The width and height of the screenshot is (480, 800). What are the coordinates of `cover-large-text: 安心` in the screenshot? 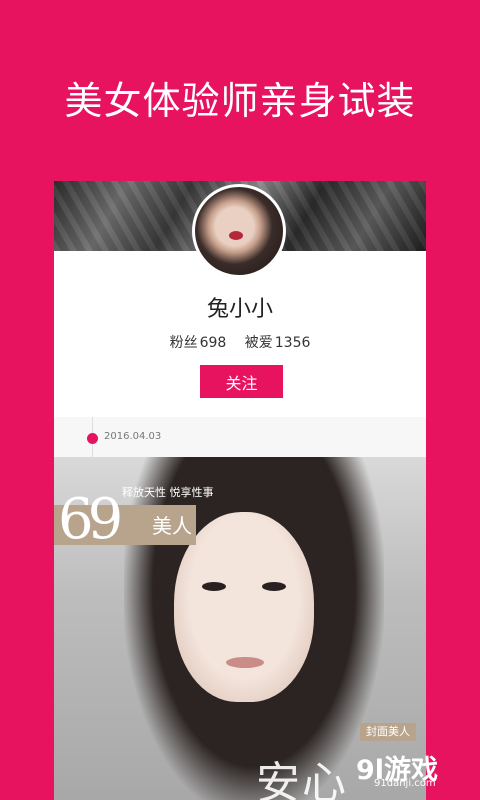 It's located at (302, 779).